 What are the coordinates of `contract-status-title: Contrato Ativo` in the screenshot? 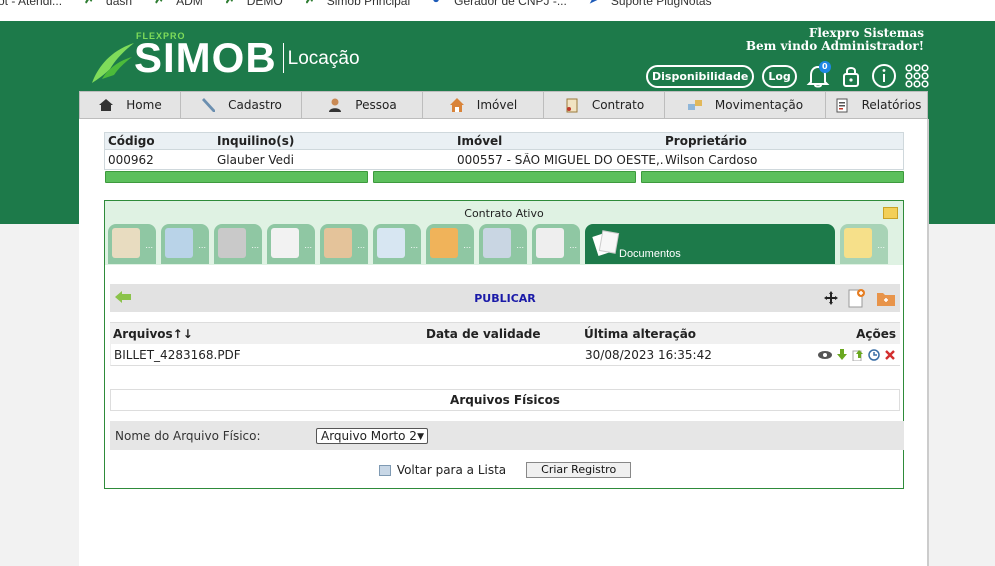 It's located at (504, 213).